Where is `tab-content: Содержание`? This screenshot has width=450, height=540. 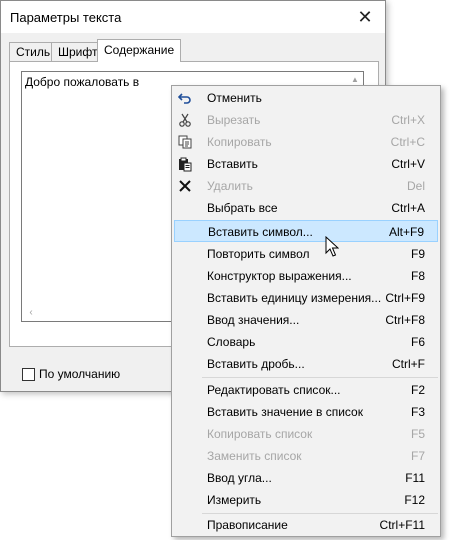 tab-content: Содержание is located at coordinates (139, 50).